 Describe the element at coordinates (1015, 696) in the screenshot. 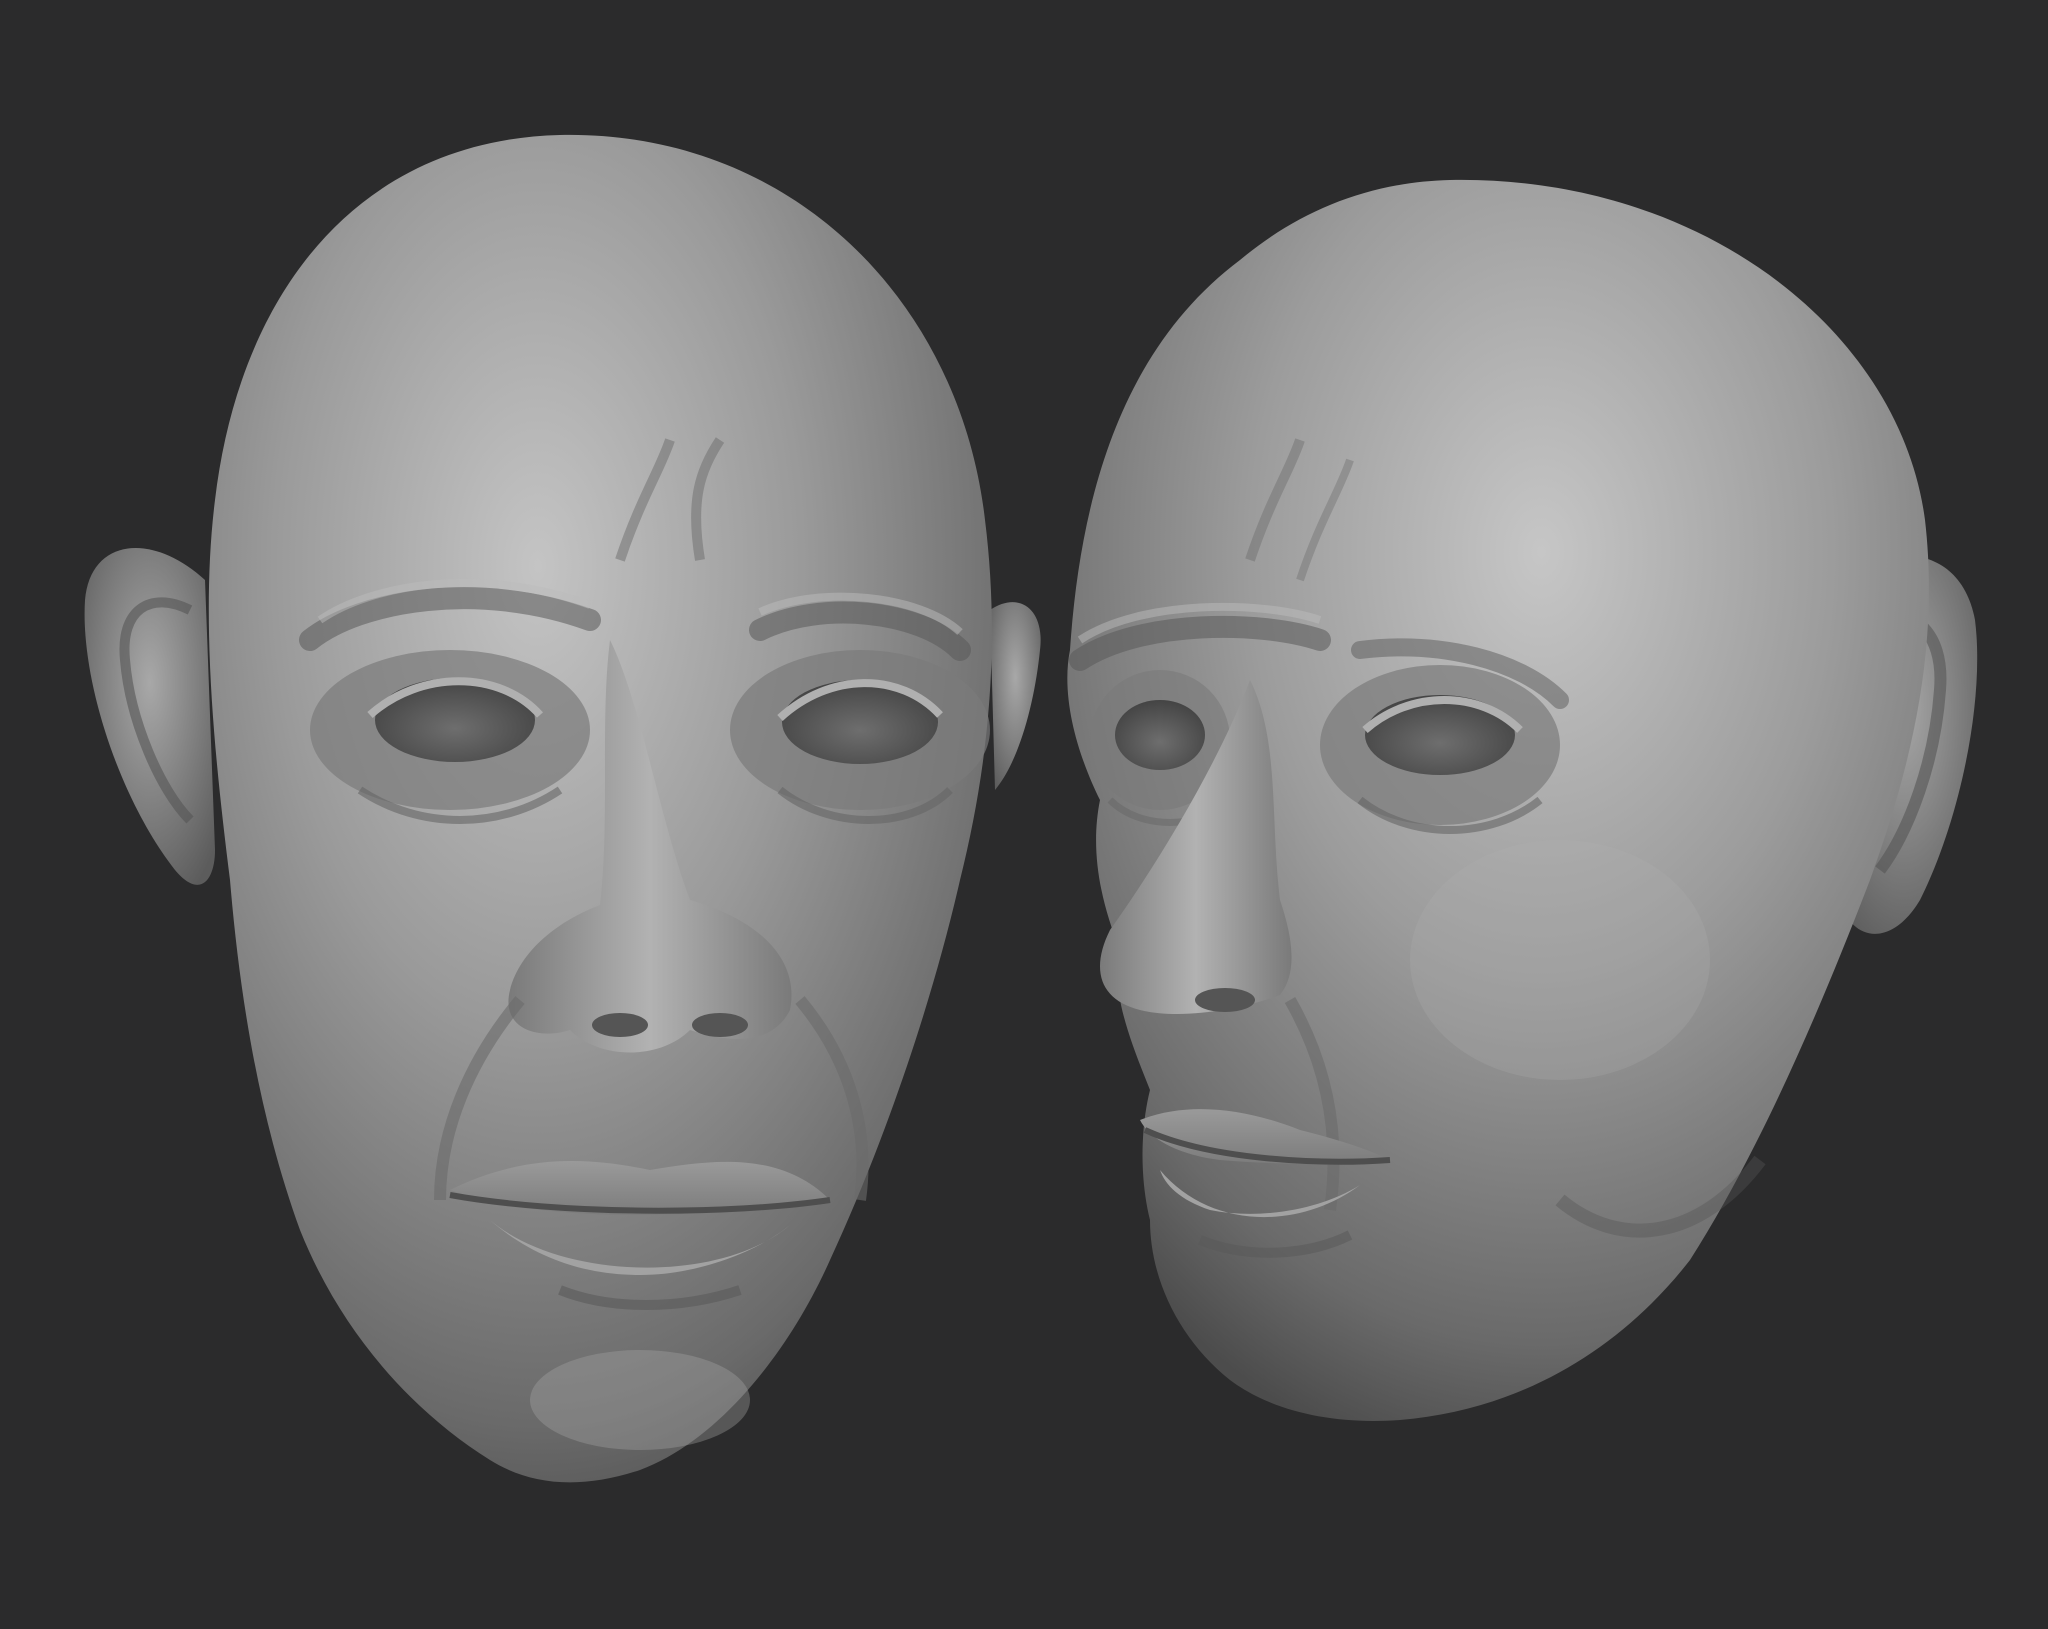

I see `right-ear` at that location.